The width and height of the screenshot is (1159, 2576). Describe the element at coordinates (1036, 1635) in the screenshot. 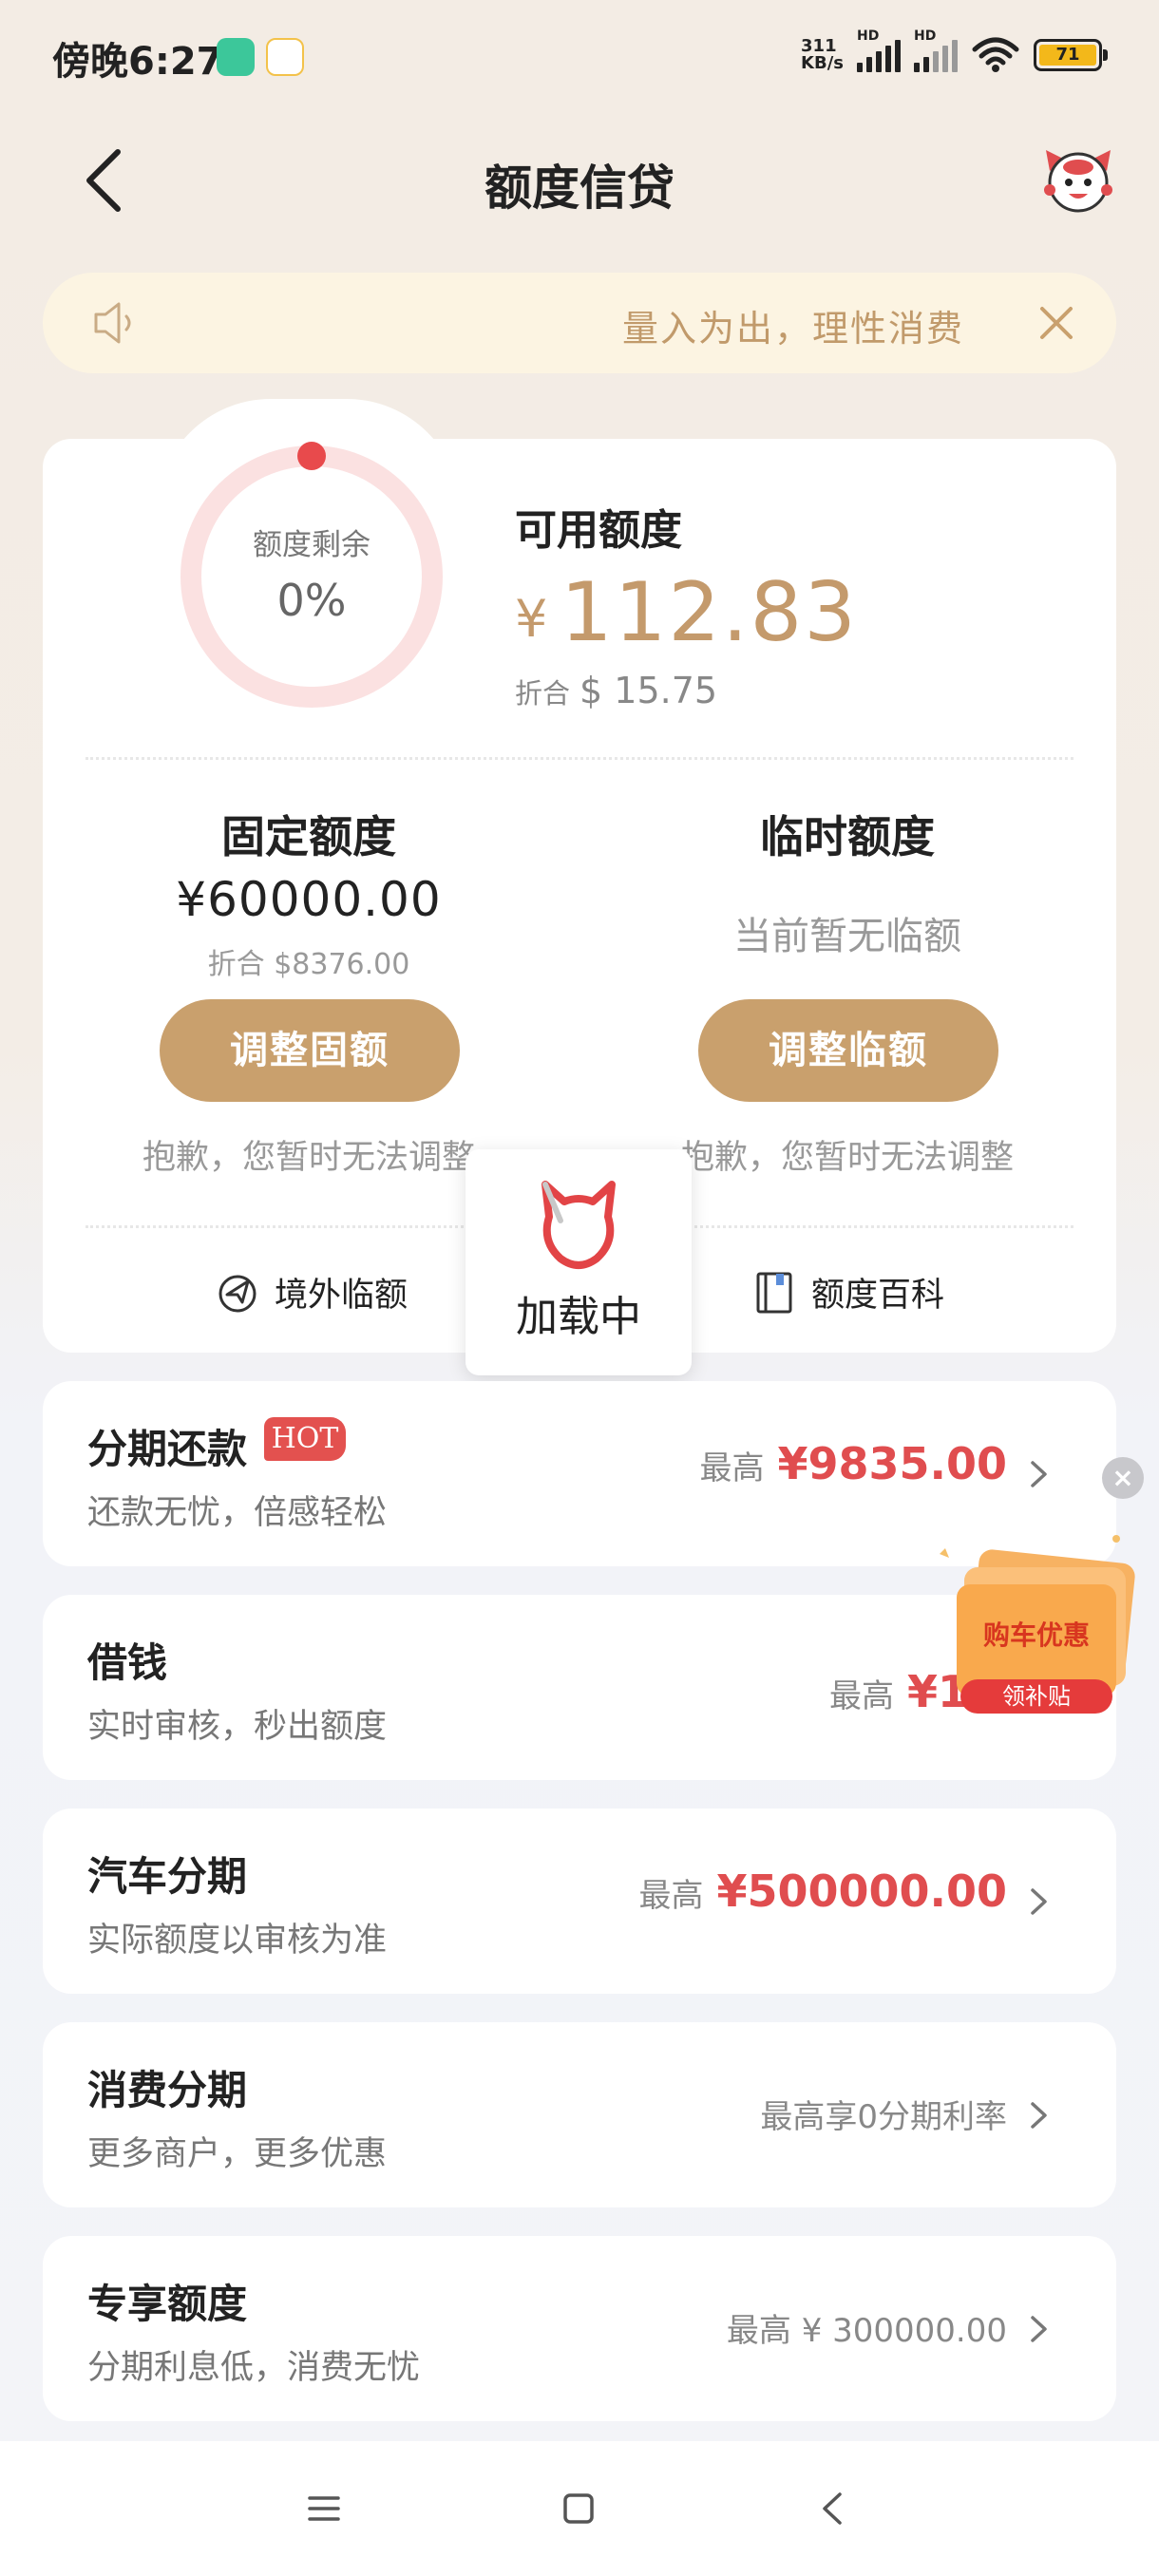

I see `promo-title: 购车优惠` at that location.